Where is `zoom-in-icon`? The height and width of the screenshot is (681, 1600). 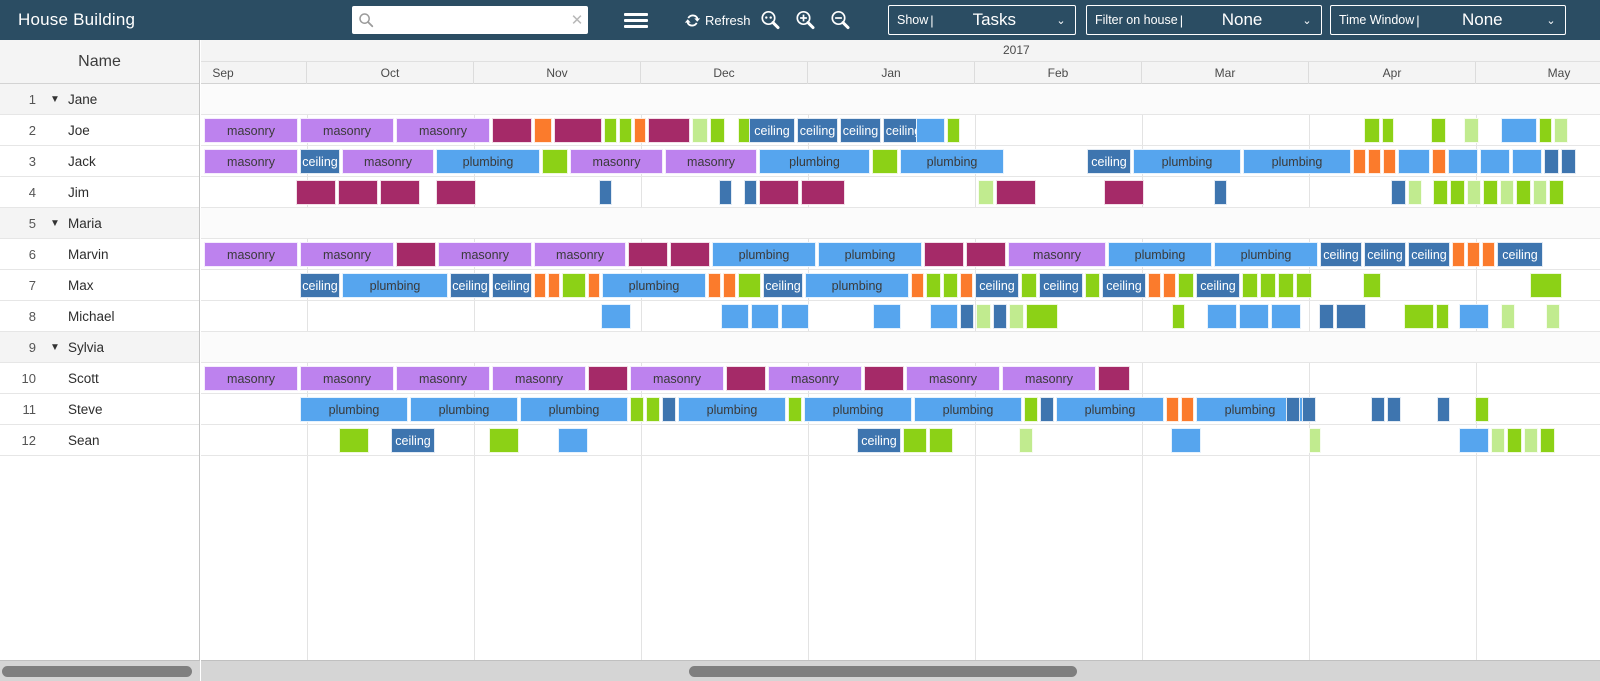 zoom-in-icon is located at coordinates (805, 20).